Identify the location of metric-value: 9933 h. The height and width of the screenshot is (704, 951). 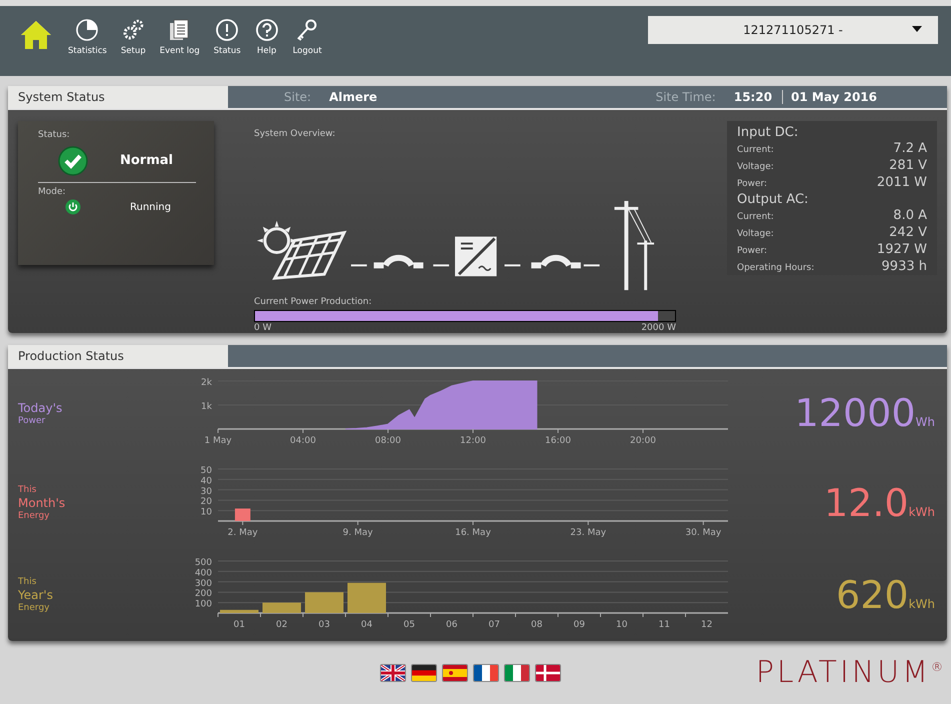
(904, 266).